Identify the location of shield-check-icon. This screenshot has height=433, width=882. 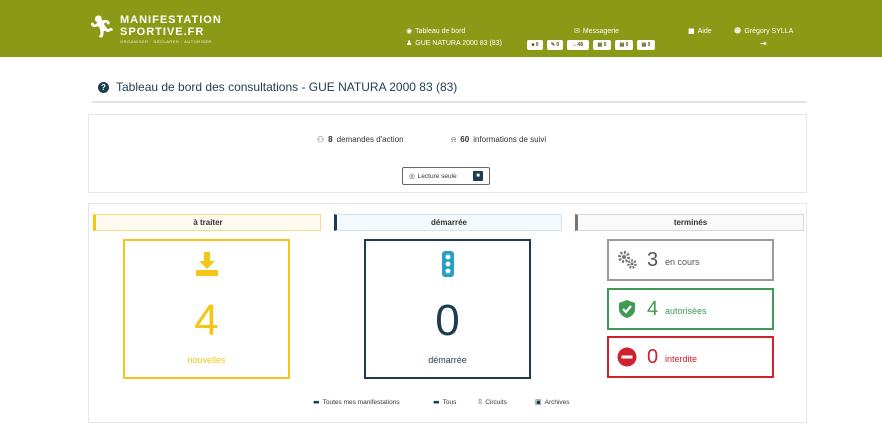
(627, 309).